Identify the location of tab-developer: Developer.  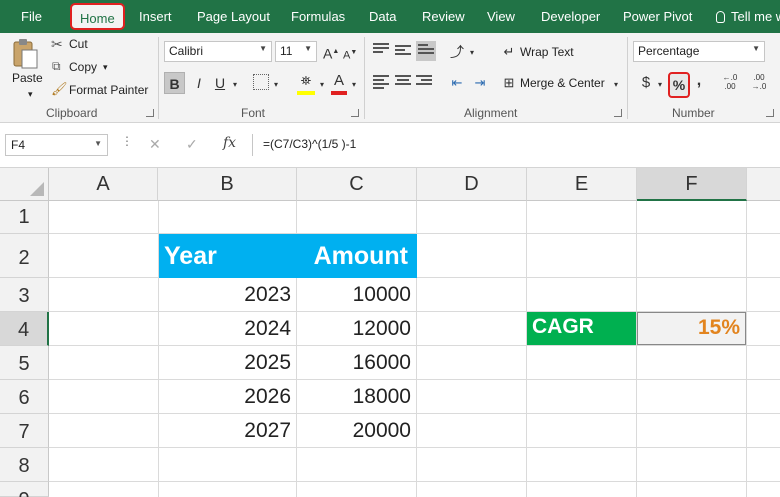
(570, 16).